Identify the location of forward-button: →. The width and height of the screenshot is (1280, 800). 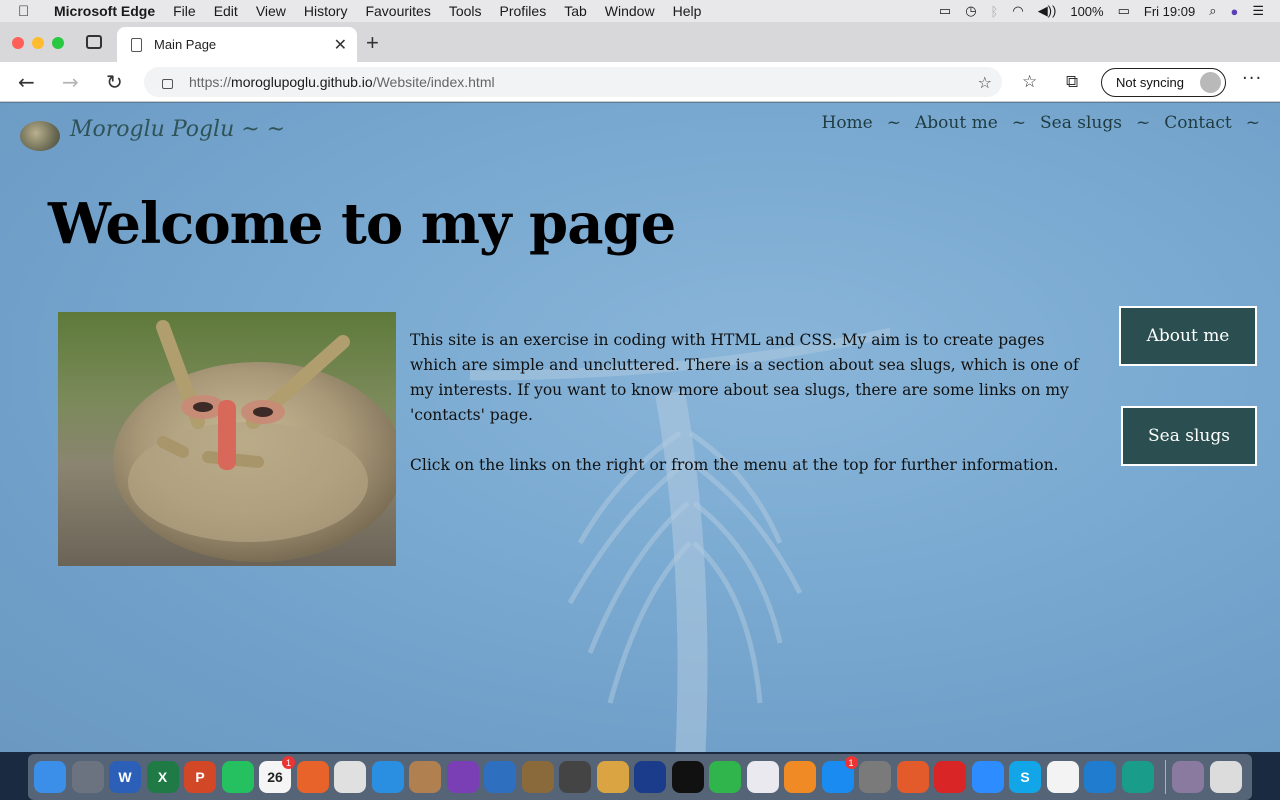
(70, 82).